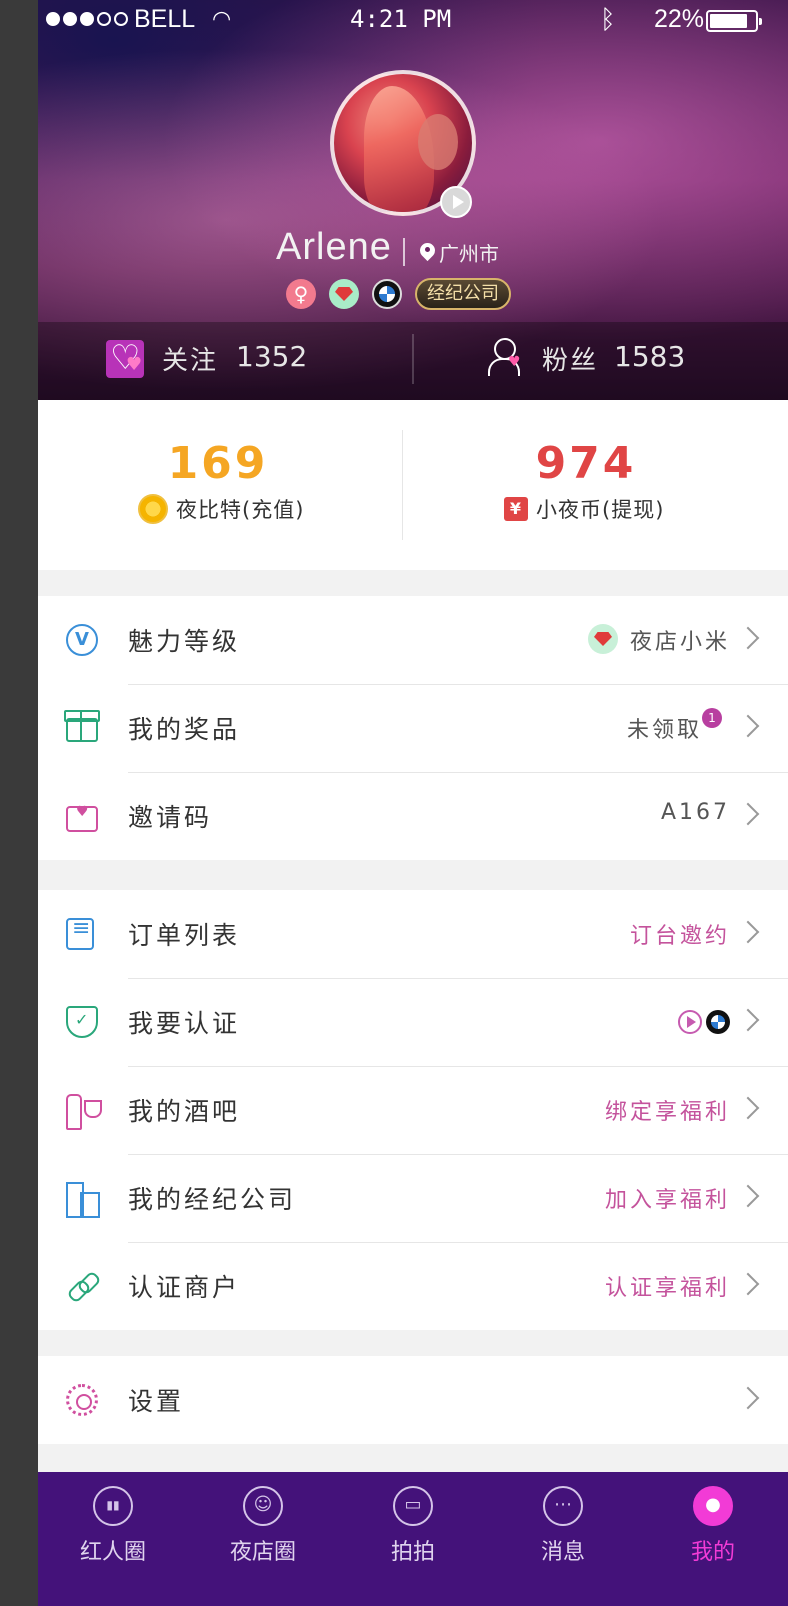  Describe the element at coordinates (695, 812) in the screenshot. I see `menu-item-value: A167` at that location.